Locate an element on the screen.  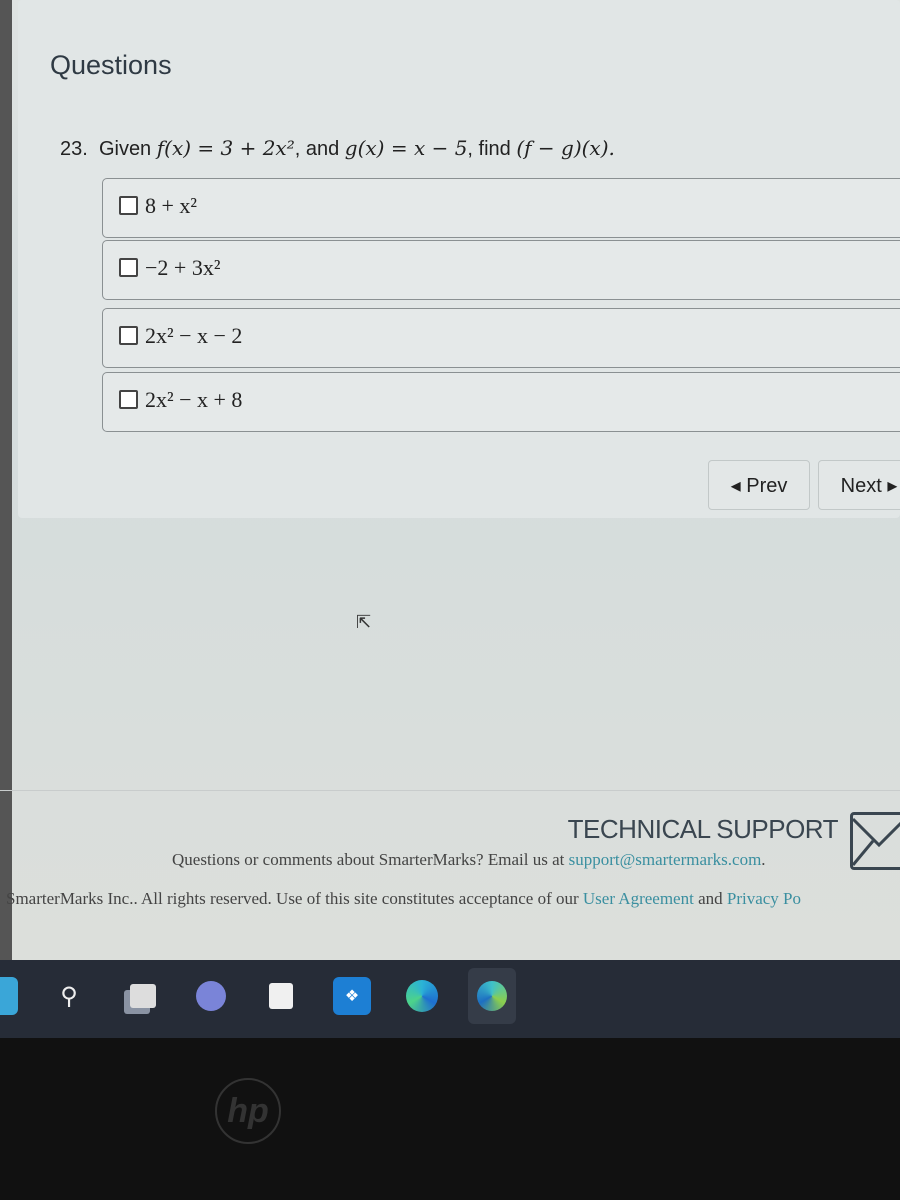
user-agreement-link: User Agreement is located at coordinates (638, 898).